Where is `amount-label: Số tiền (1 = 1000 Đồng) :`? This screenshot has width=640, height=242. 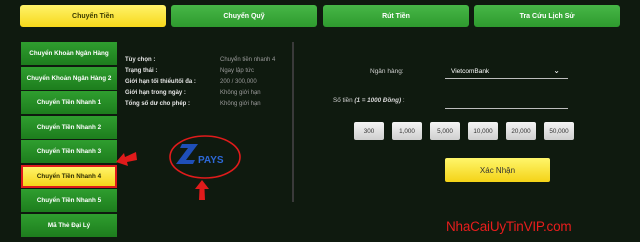 amount-label: Số tiền (1 = 1000 Đồng) : is located at coordinates (369, 100).